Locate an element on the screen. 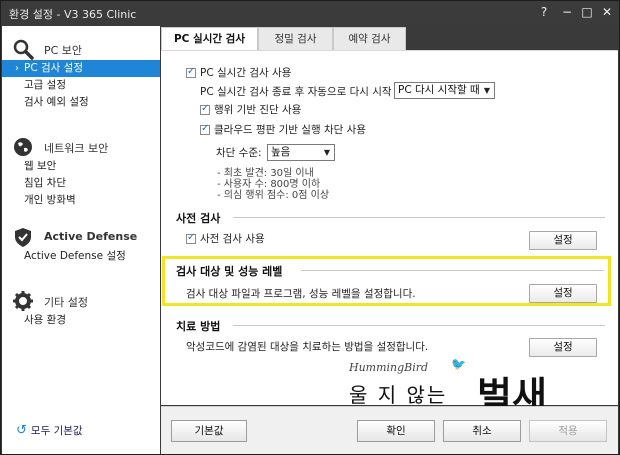 Image resolution: width=620 pixels, height=455 pixels. tab-scheduled-scan: 예약 검사 is located at coordinates (369, 38).